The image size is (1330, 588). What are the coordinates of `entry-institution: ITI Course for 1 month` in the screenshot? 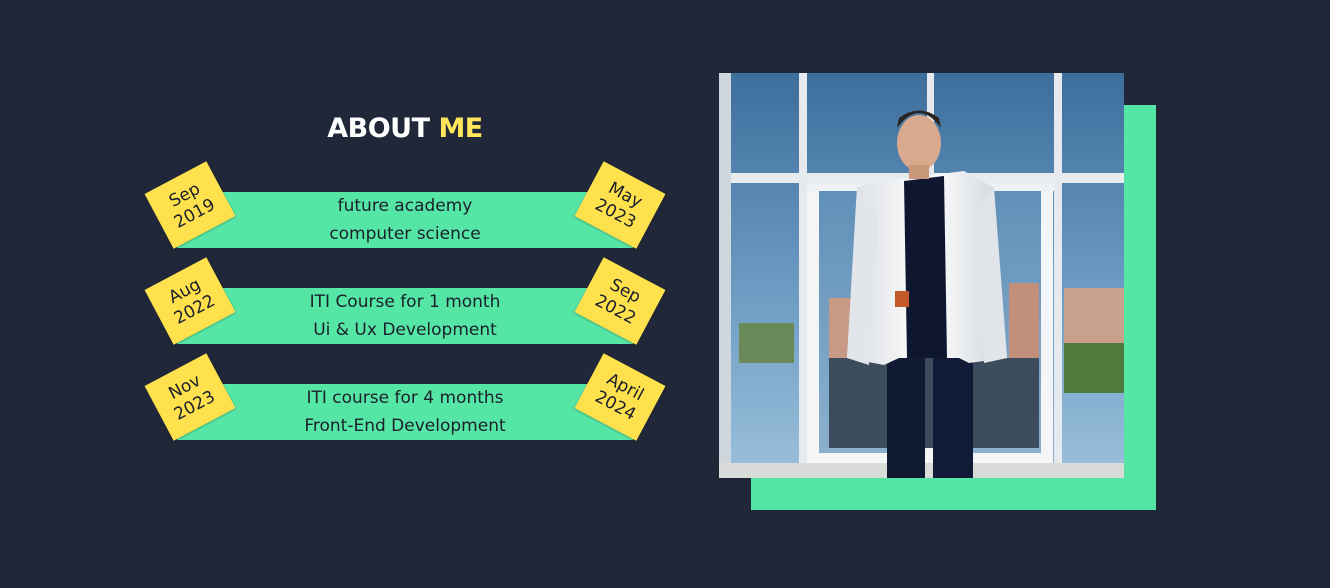 It's located at (405, 302).